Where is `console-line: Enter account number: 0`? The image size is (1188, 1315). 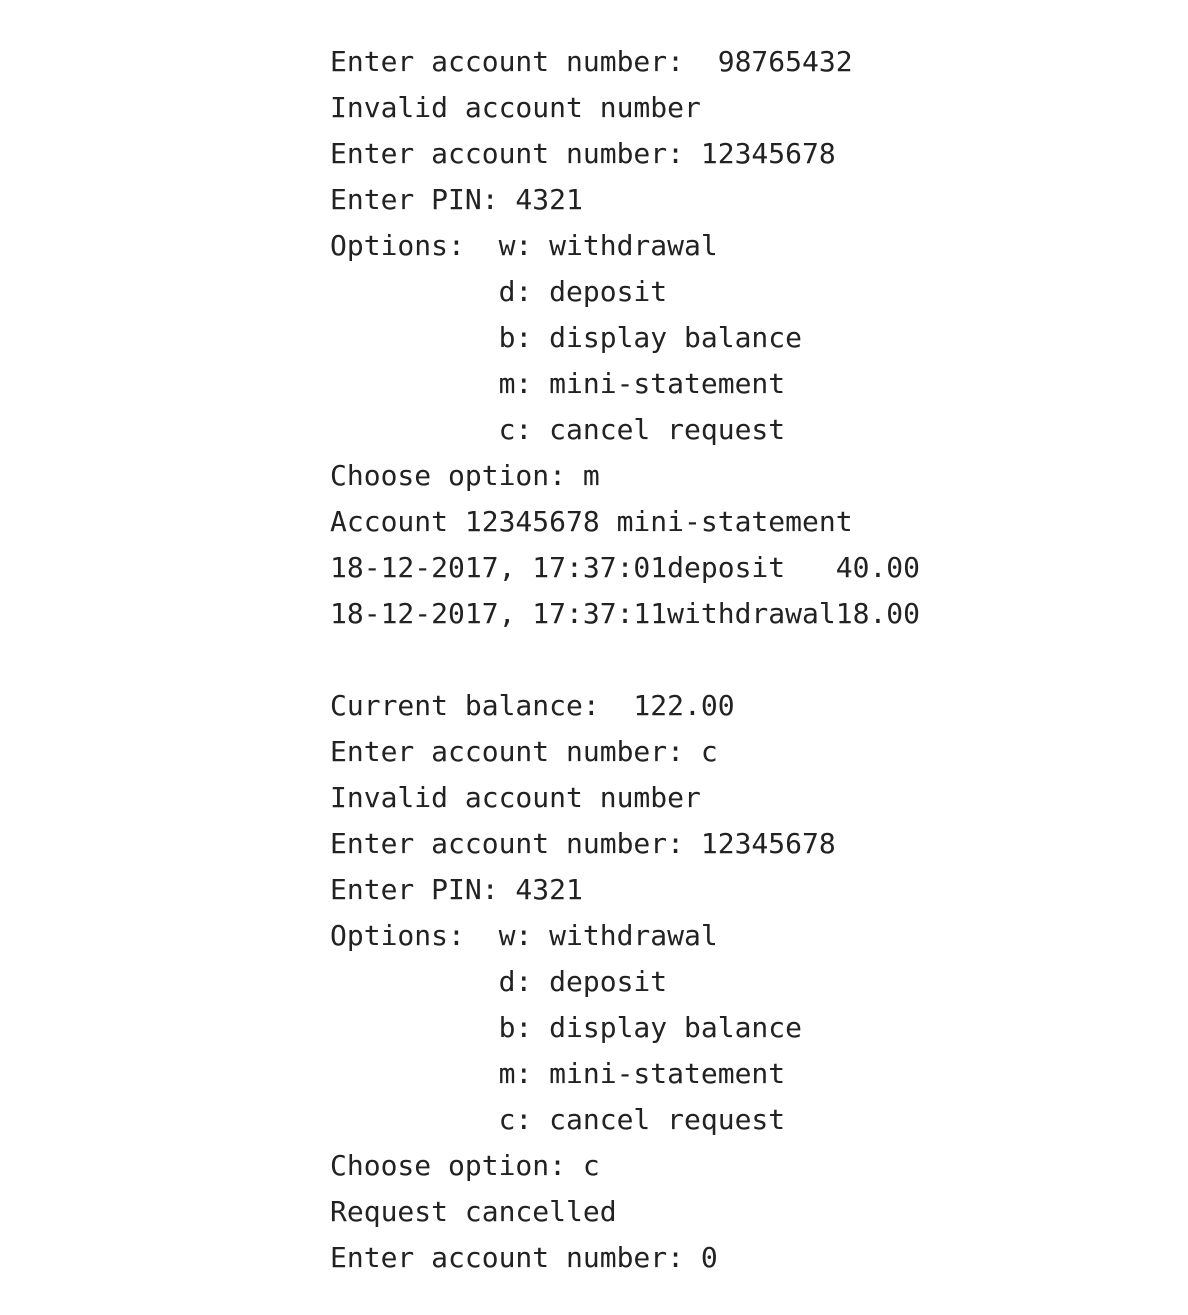 console-line: Enter account number: 0 is located at coordinates (524, 1257).